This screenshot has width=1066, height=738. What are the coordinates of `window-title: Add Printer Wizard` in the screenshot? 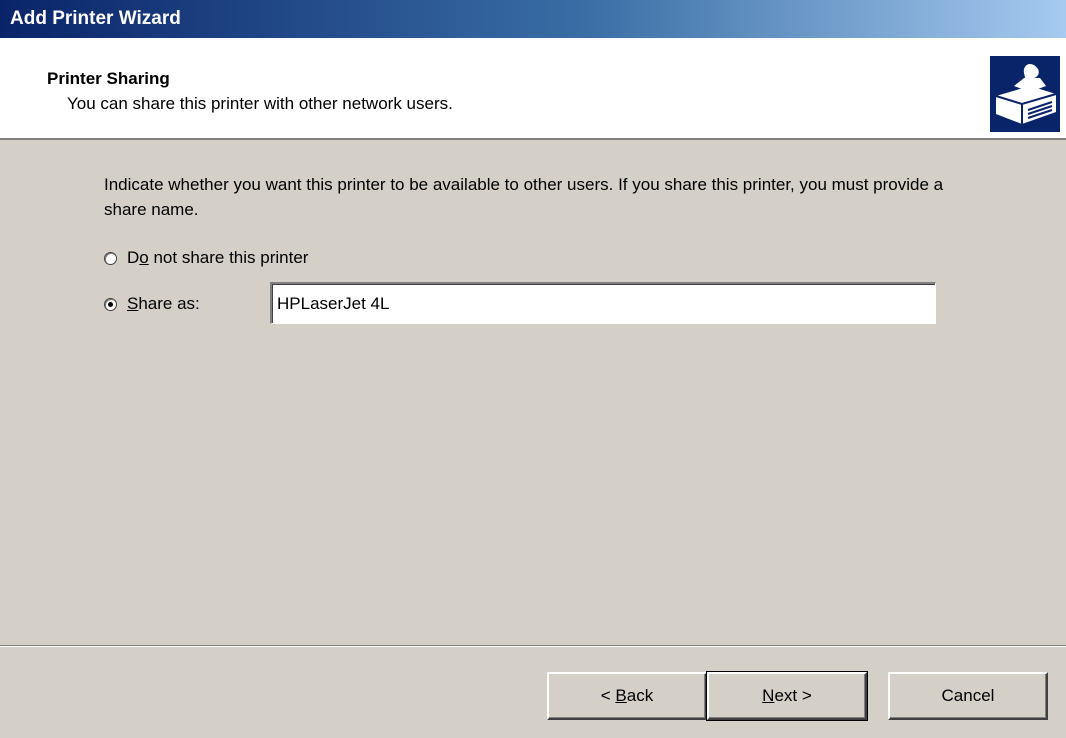 It's located at (95, 18).